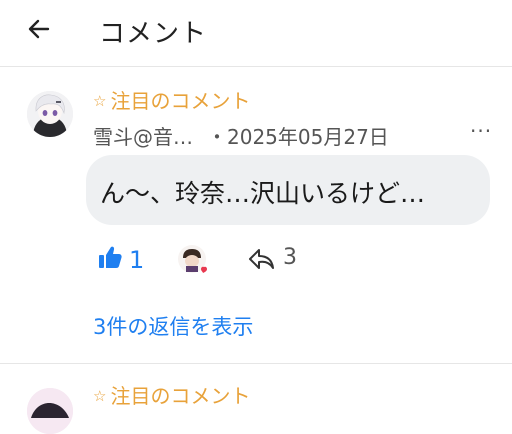  What do you see at coordinates (137, 260) in the screenshot?
I see `like-count: 1` at bounding box center [137, 260].